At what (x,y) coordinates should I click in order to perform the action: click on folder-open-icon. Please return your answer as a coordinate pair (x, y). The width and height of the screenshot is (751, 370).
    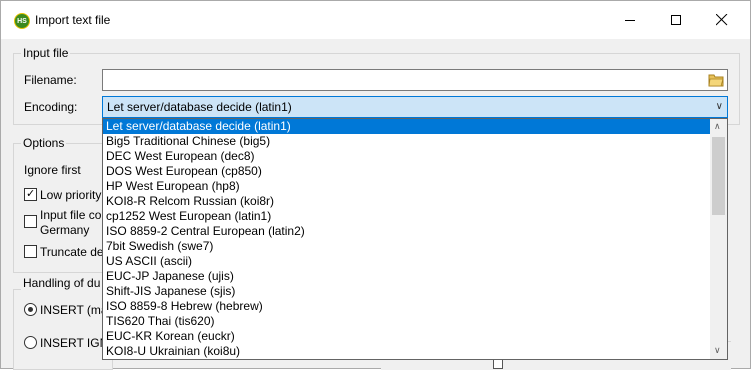
    Looking at the image, I should click on (716, 80).